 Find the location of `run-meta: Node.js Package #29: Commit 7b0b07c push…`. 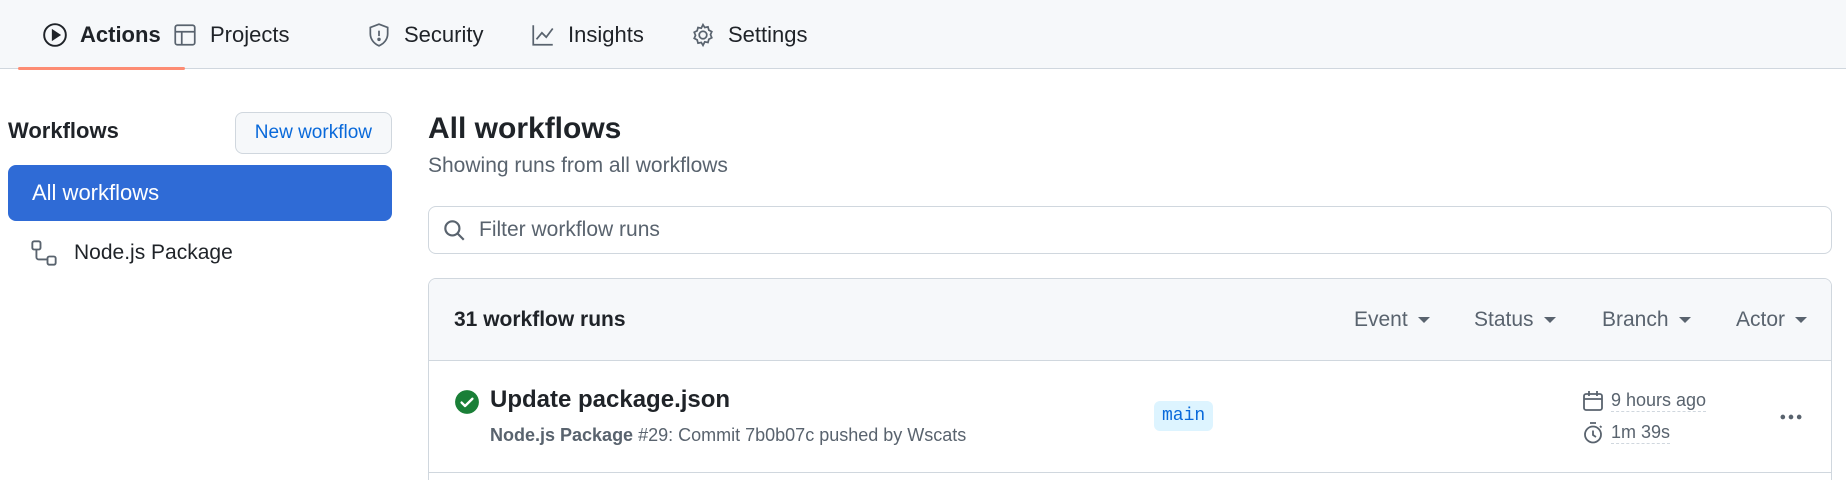

run-meta: Node.js Package #29: Commit 7b0b07c push… is located at coordinates (728, 435).